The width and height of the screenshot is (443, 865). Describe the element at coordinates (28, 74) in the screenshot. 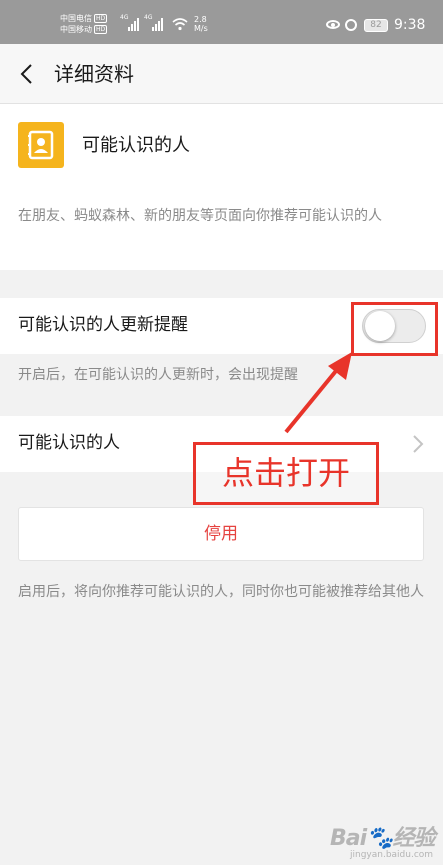

I see `chevron-left-icon` at that location.